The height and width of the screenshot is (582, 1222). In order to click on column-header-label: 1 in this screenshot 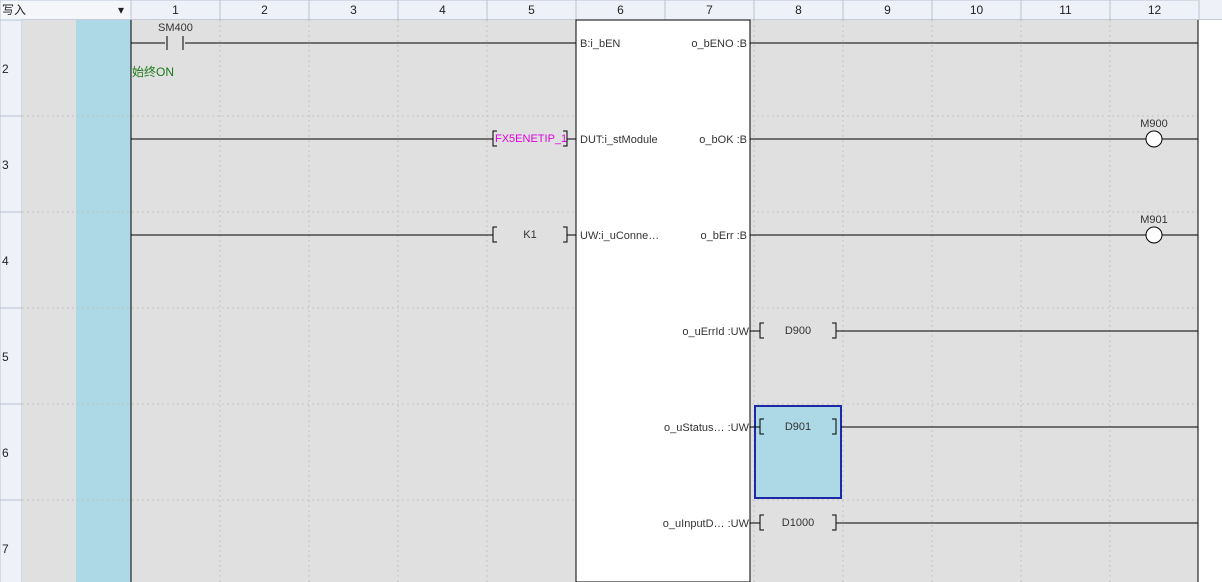, I will do `click(175, 10)`.